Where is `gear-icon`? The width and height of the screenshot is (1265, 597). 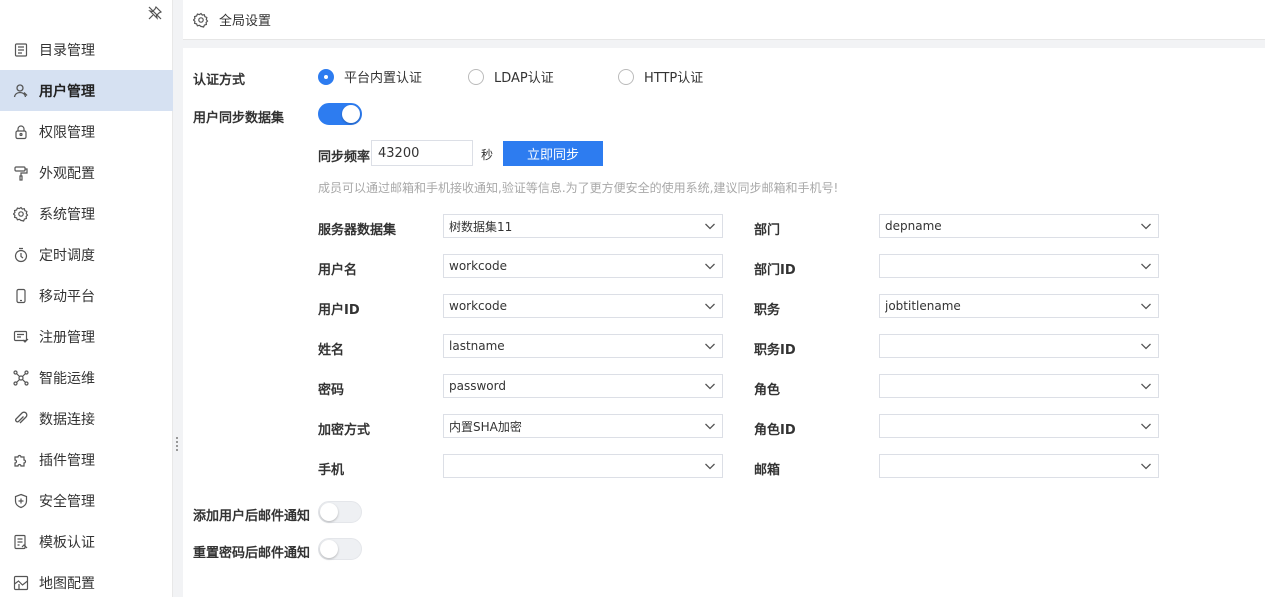
gear-icon is located at coordinates (201, 20).